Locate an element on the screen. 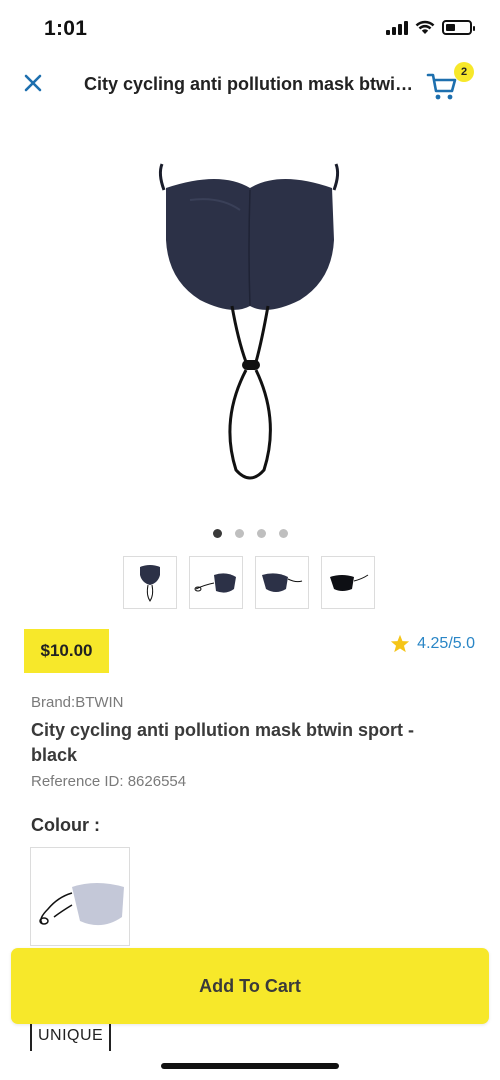 The height and width of the screenshot is (1080, 500). home-indicator is located at coordinates (250, 1066).